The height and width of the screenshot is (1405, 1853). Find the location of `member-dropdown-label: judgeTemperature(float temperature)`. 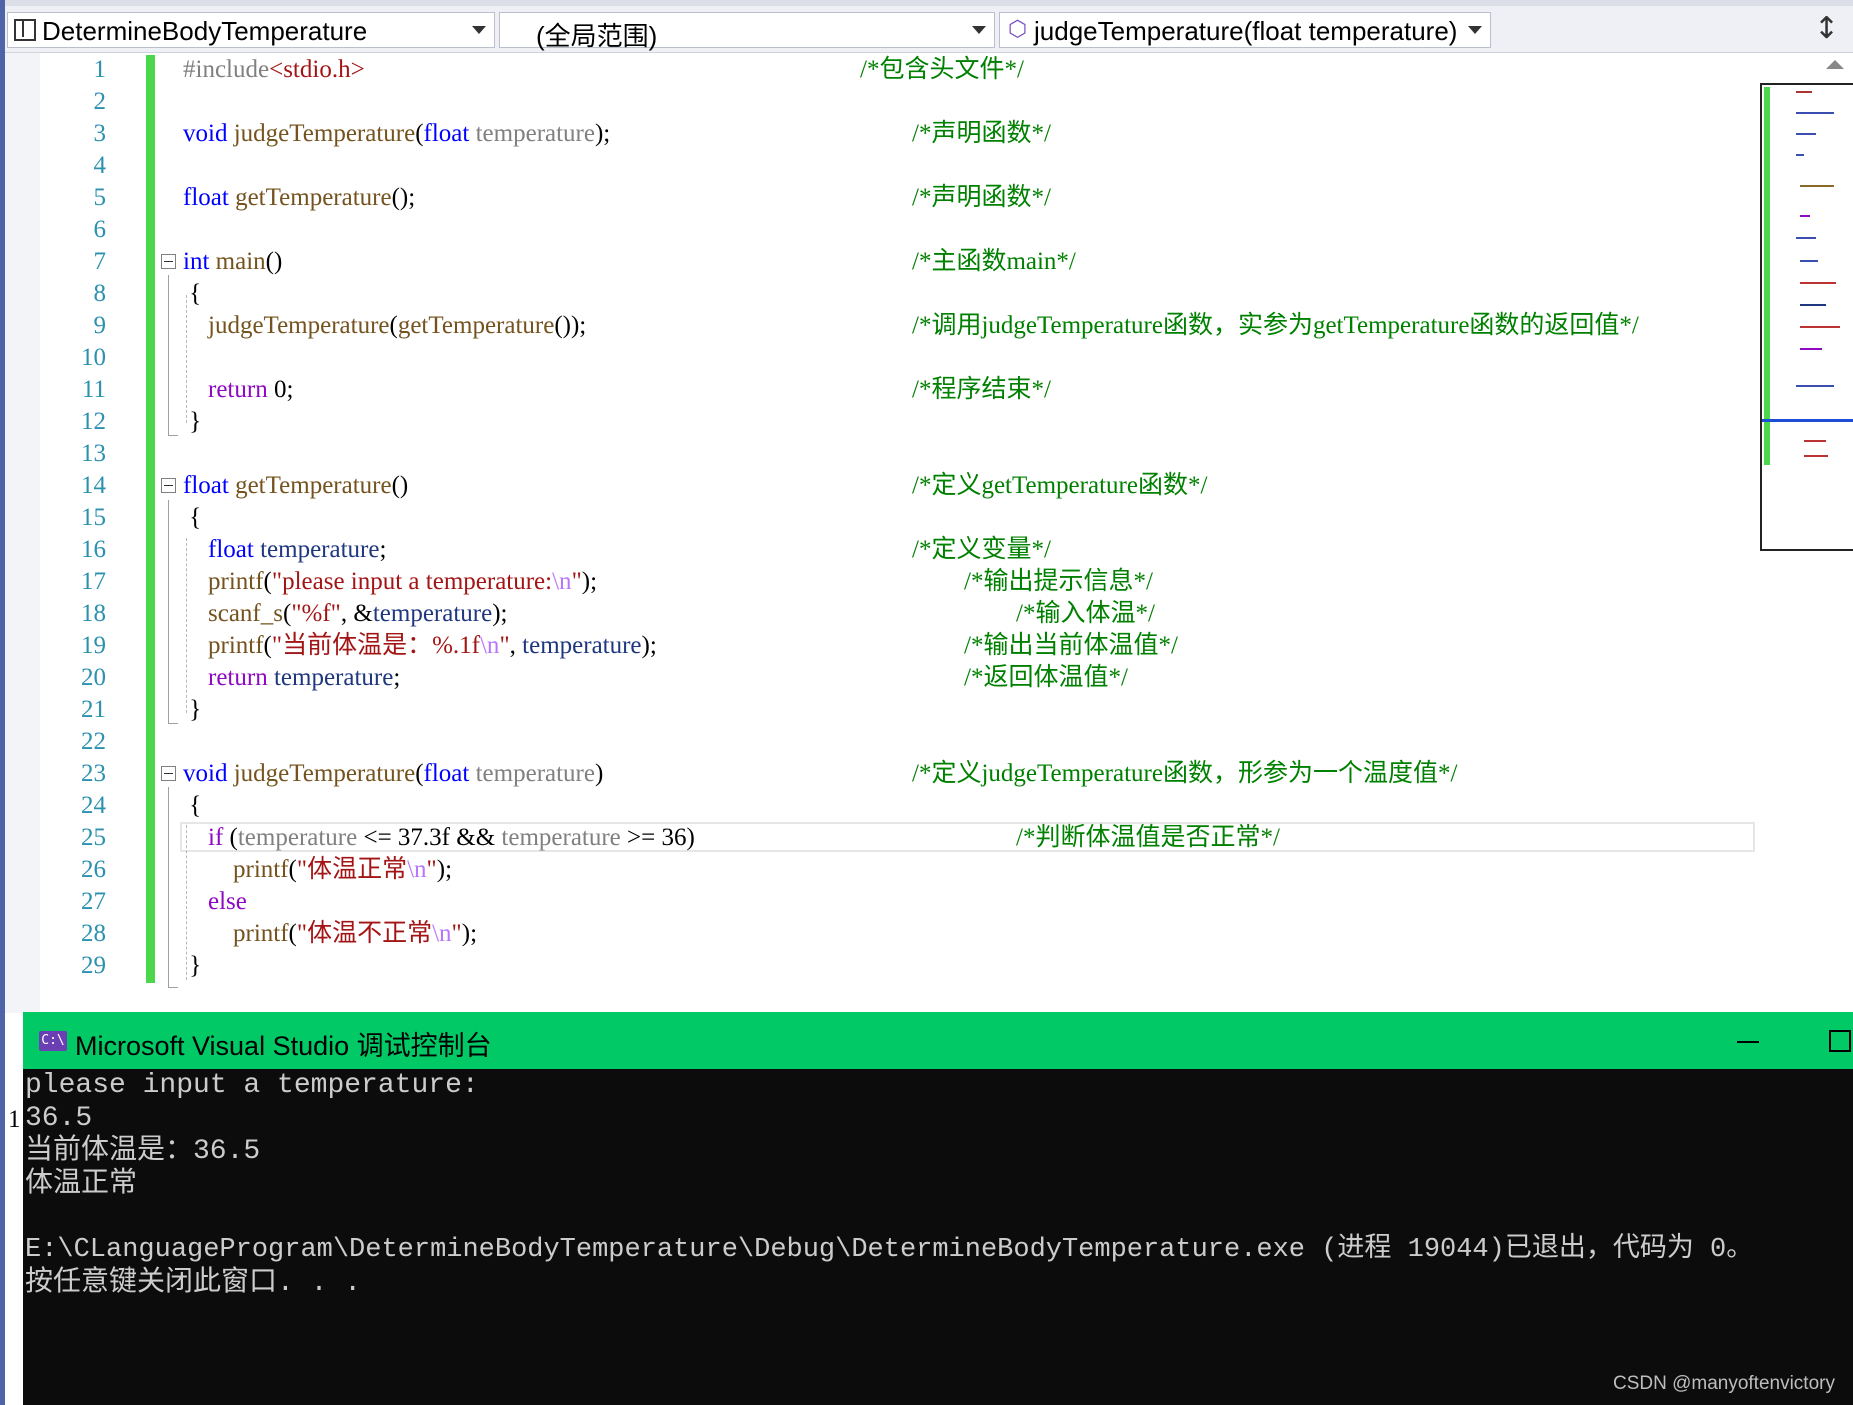

member-dropdown-label: judgeTemperature(float temperature) is located at coordinates (1246, 31).